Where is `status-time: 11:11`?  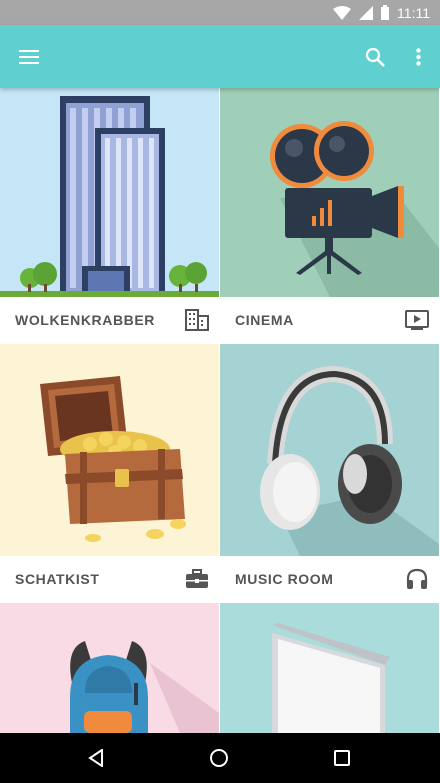 status-time: 11:11 is located at coordinates (413, 12).